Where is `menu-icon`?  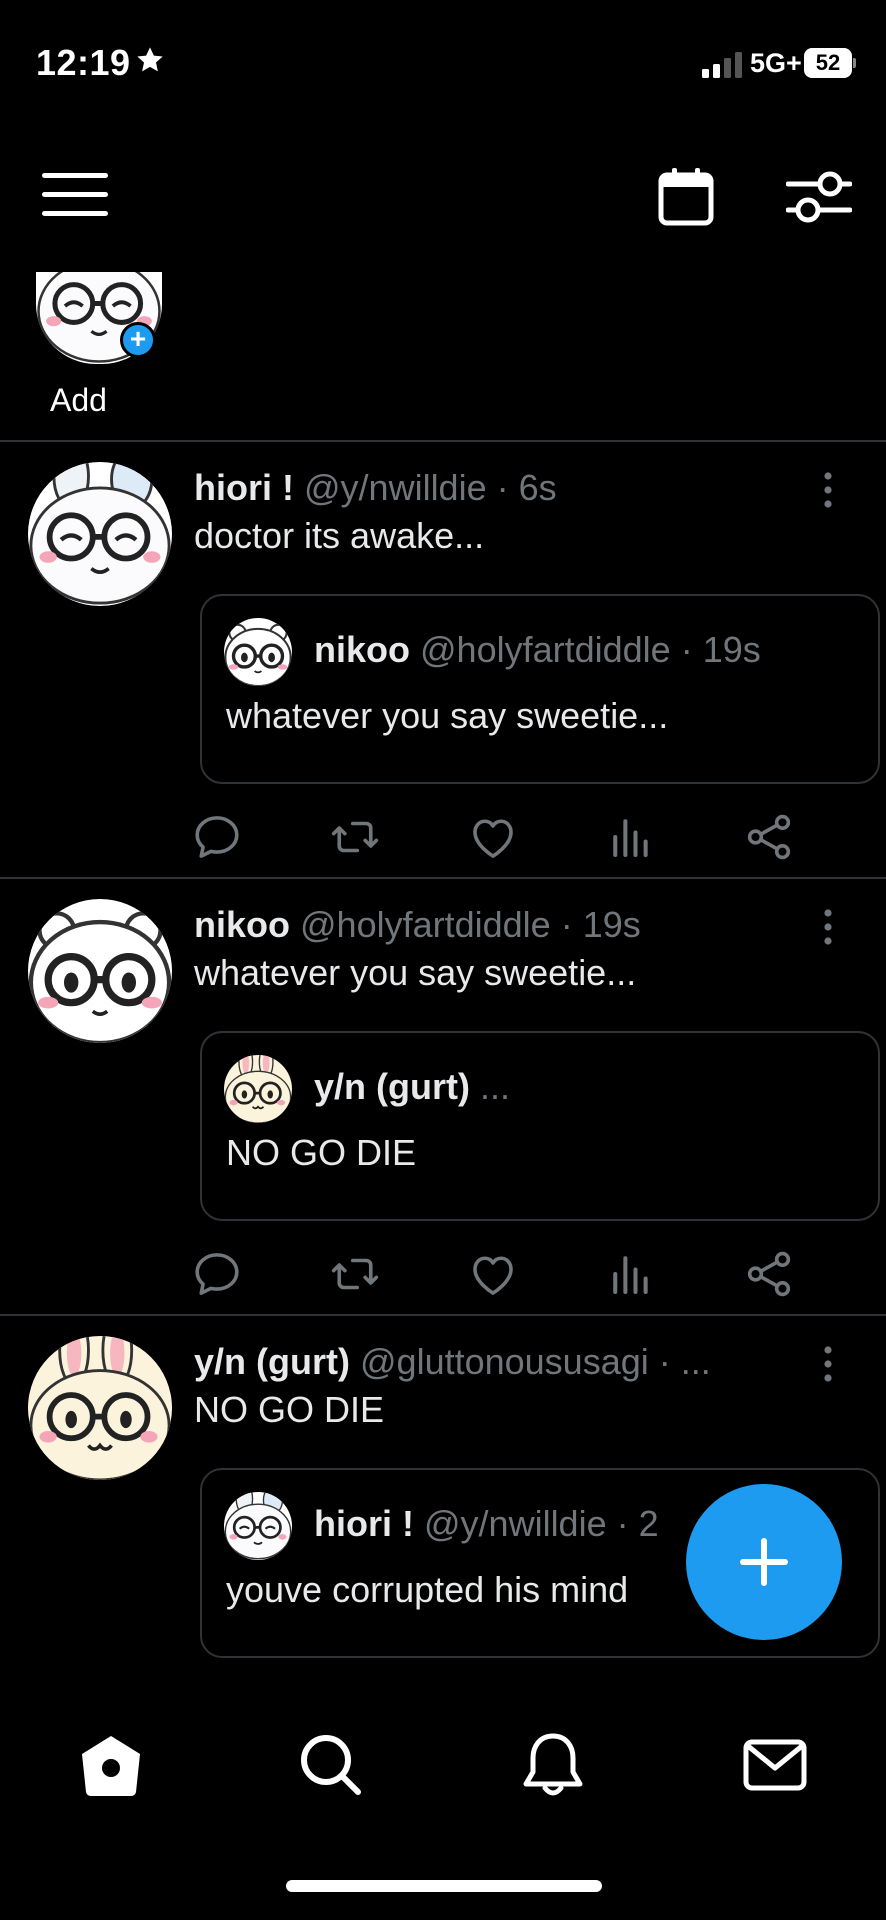
menu-icon is located at coordinates (77, 195).